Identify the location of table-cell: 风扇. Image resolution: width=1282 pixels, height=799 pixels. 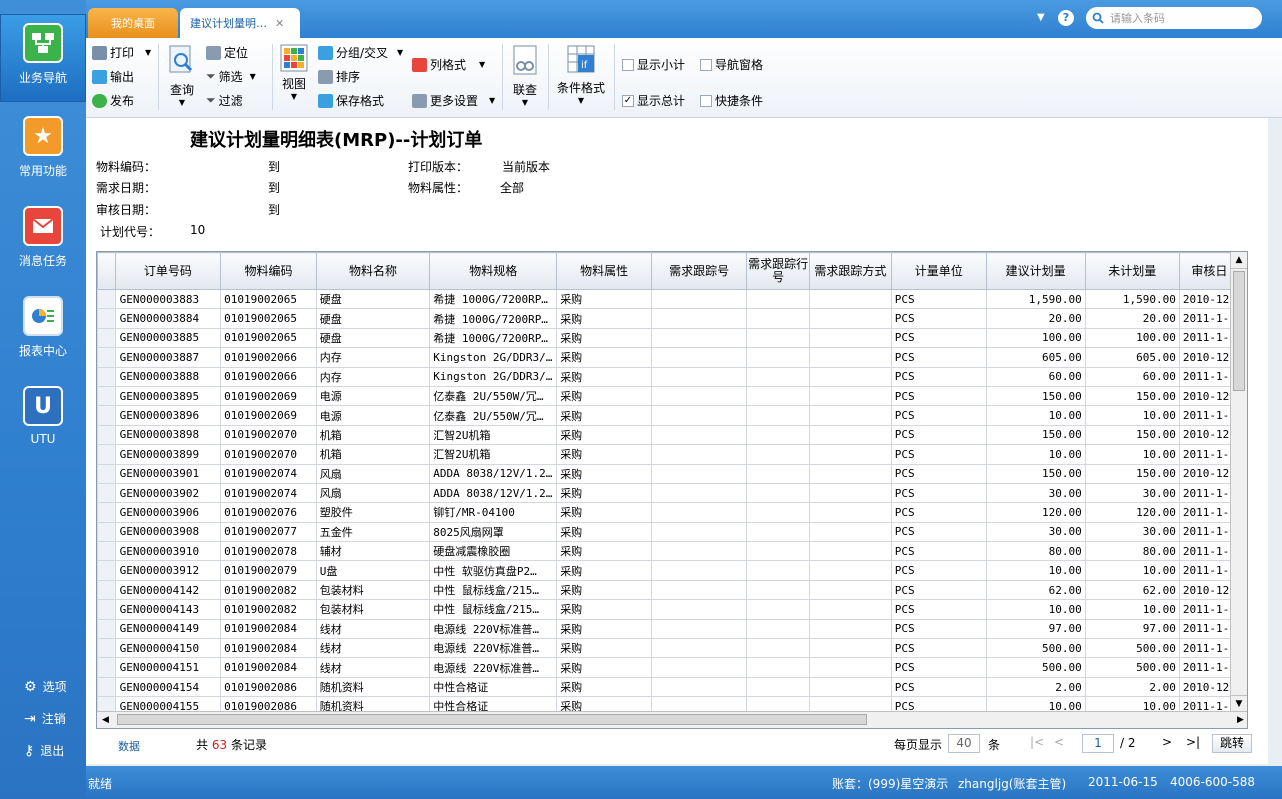
(373, 493).